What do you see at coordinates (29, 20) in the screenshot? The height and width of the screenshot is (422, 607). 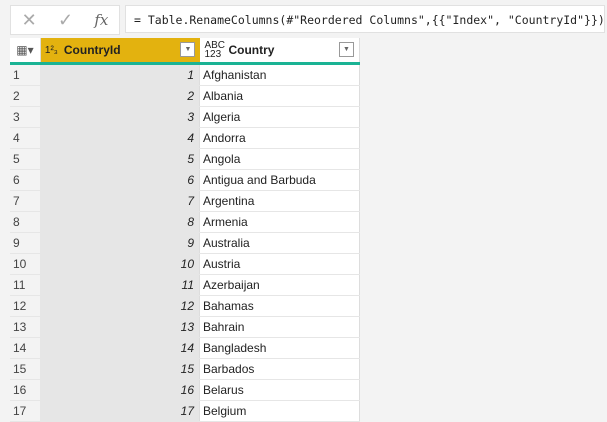 I see `cancel-icon: ✕` at bounding box center [29, 20].